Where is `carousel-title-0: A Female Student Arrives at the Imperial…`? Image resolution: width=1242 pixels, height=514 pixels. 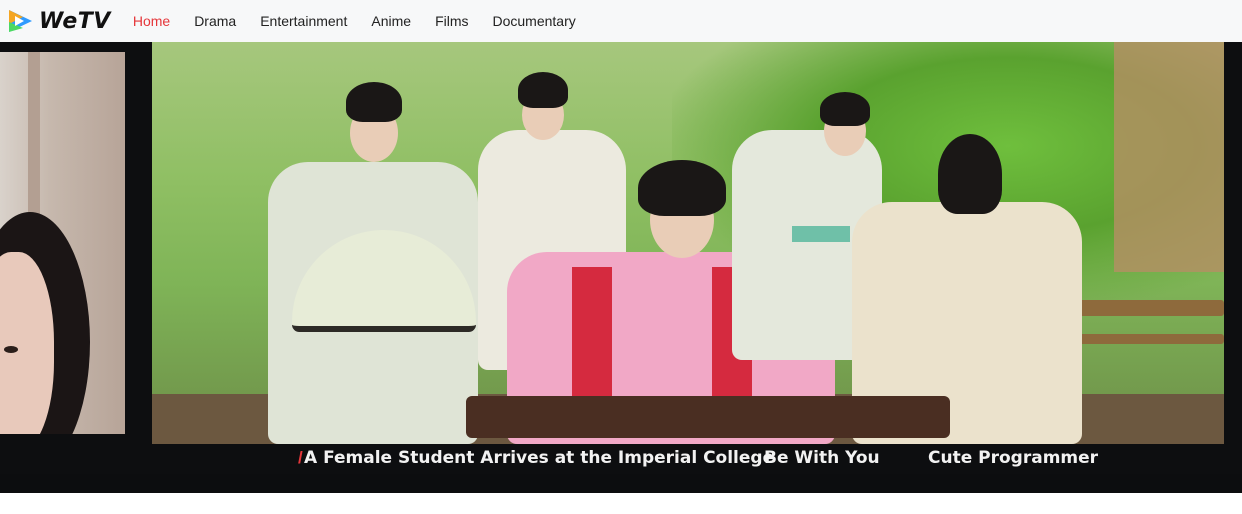
carousel-title-0: A Female Student Arrives at the Imperial… is located at coordinates (539, 458).